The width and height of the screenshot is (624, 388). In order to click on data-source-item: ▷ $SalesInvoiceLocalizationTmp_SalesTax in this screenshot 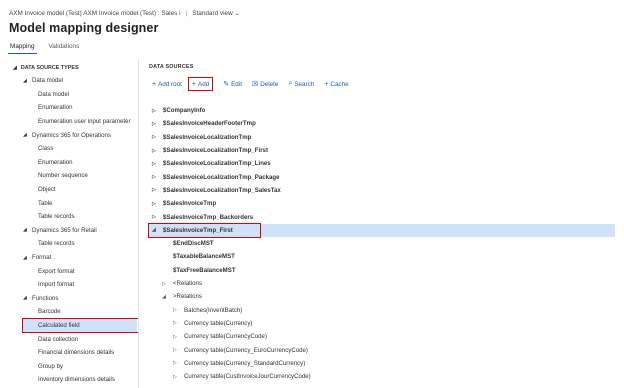, I will do `click(216, 190)`.